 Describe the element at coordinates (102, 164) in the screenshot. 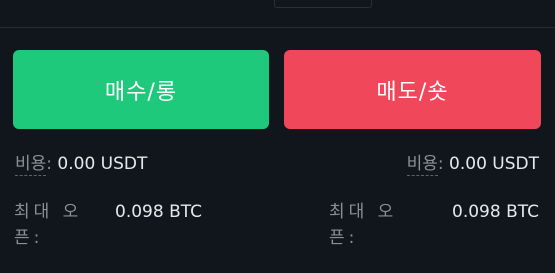

I see `buy-cost-value: 0.00 USDT` at that location.